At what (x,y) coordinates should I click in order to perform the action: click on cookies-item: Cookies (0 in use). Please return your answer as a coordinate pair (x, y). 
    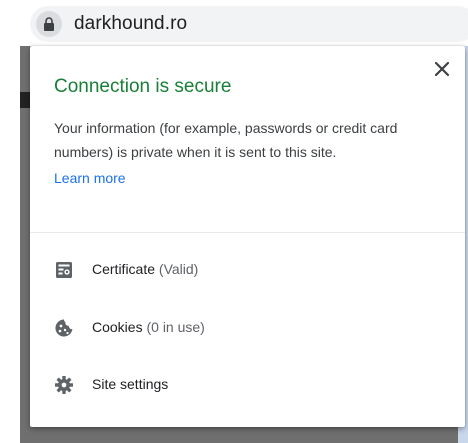
    Looking at the image, I should click on (247, 328).